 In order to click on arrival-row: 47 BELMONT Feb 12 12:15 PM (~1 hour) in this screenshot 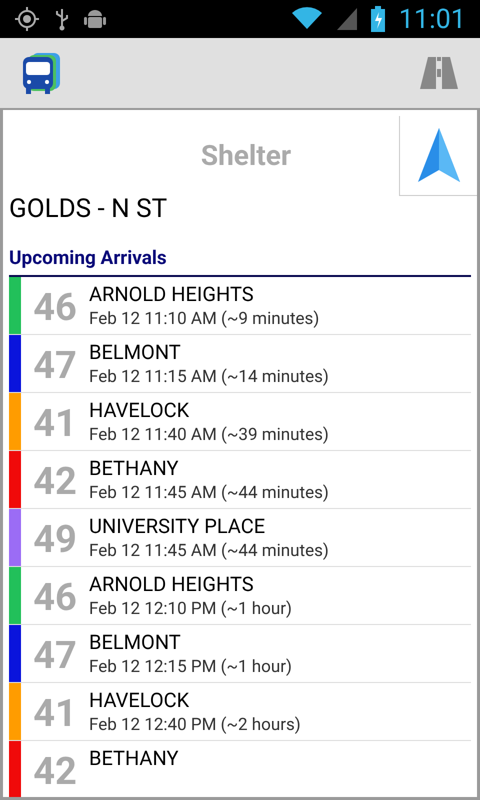, I will do `click(240, 653)`.